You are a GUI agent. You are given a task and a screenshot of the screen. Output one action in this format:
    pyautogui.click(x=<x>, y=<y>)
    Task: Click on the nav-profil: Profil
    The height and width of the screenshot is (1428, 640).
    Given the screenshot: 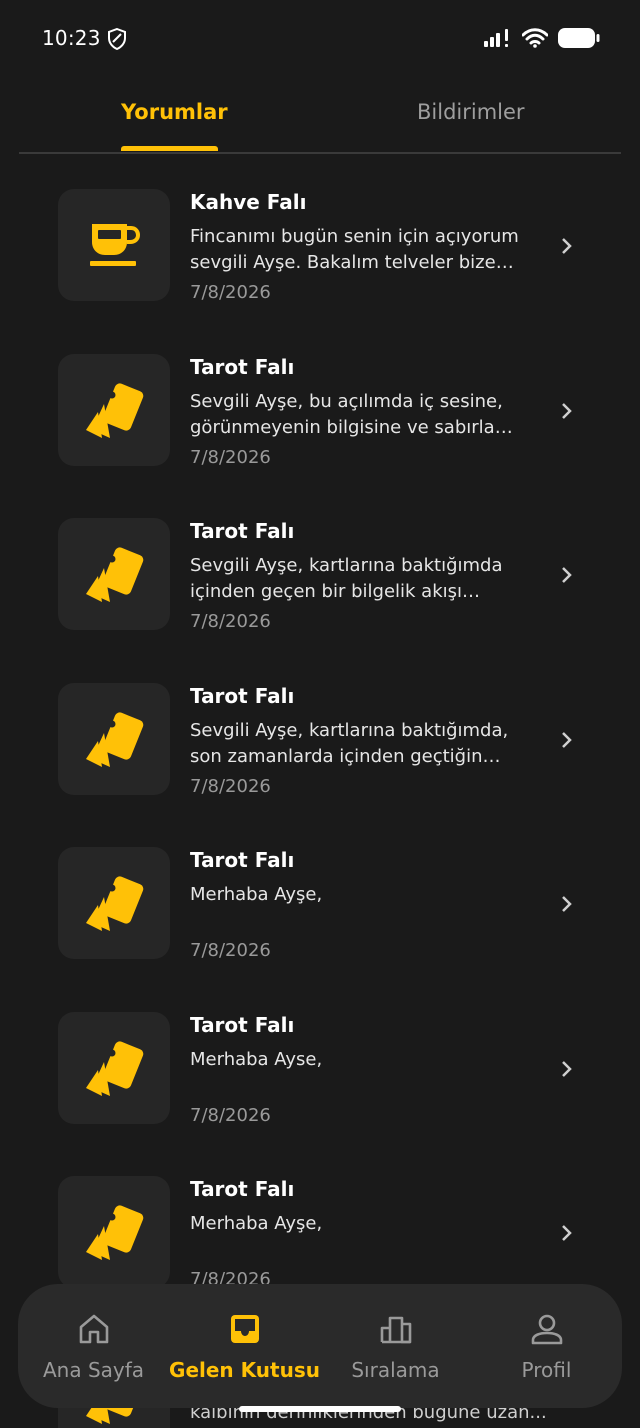 What is the action you would take?
    pyautogui.click(x=546, y=1346)
    